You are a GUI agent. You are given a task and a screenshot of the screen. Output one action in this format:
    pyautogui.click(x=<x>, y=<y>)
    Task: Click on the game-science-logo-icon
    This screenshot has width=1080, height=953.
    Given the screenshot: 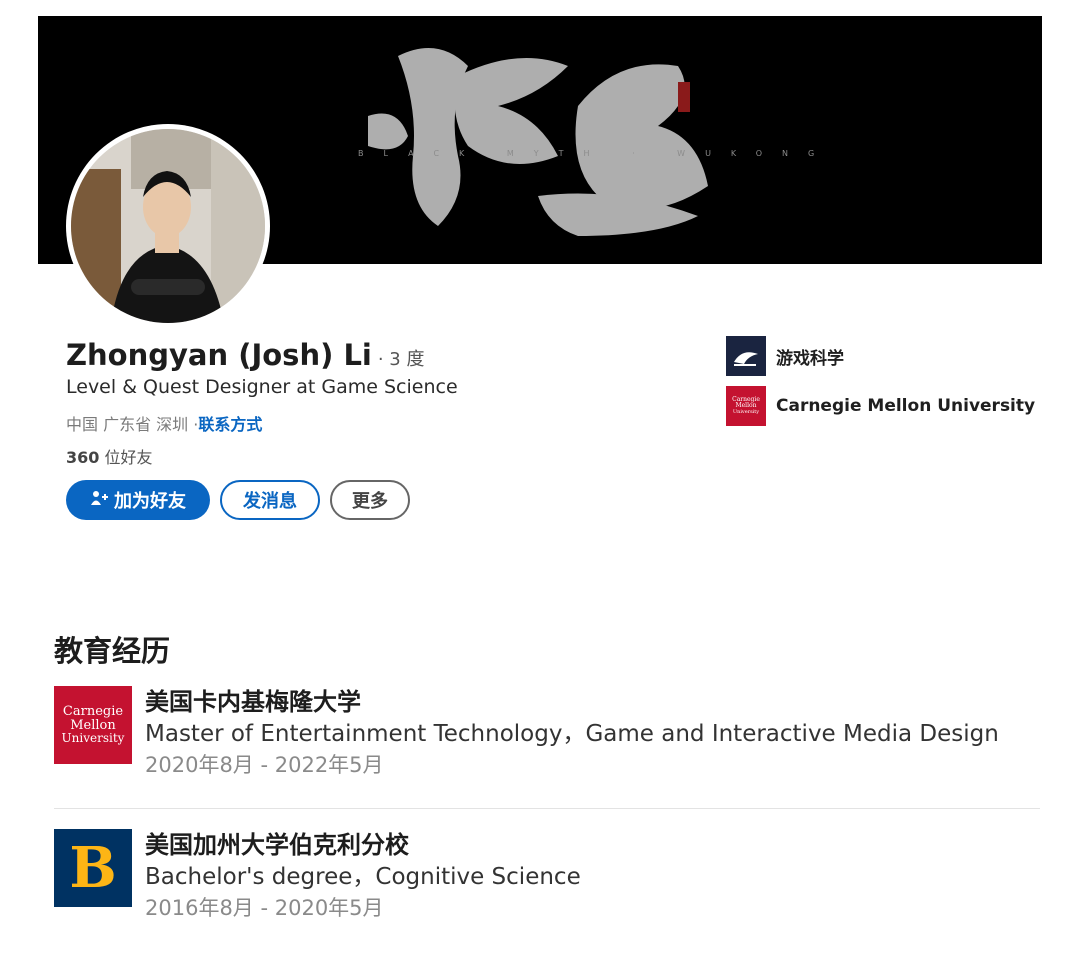 What is the action you would take?
    pyautogui.click(x=746, y=356)
    